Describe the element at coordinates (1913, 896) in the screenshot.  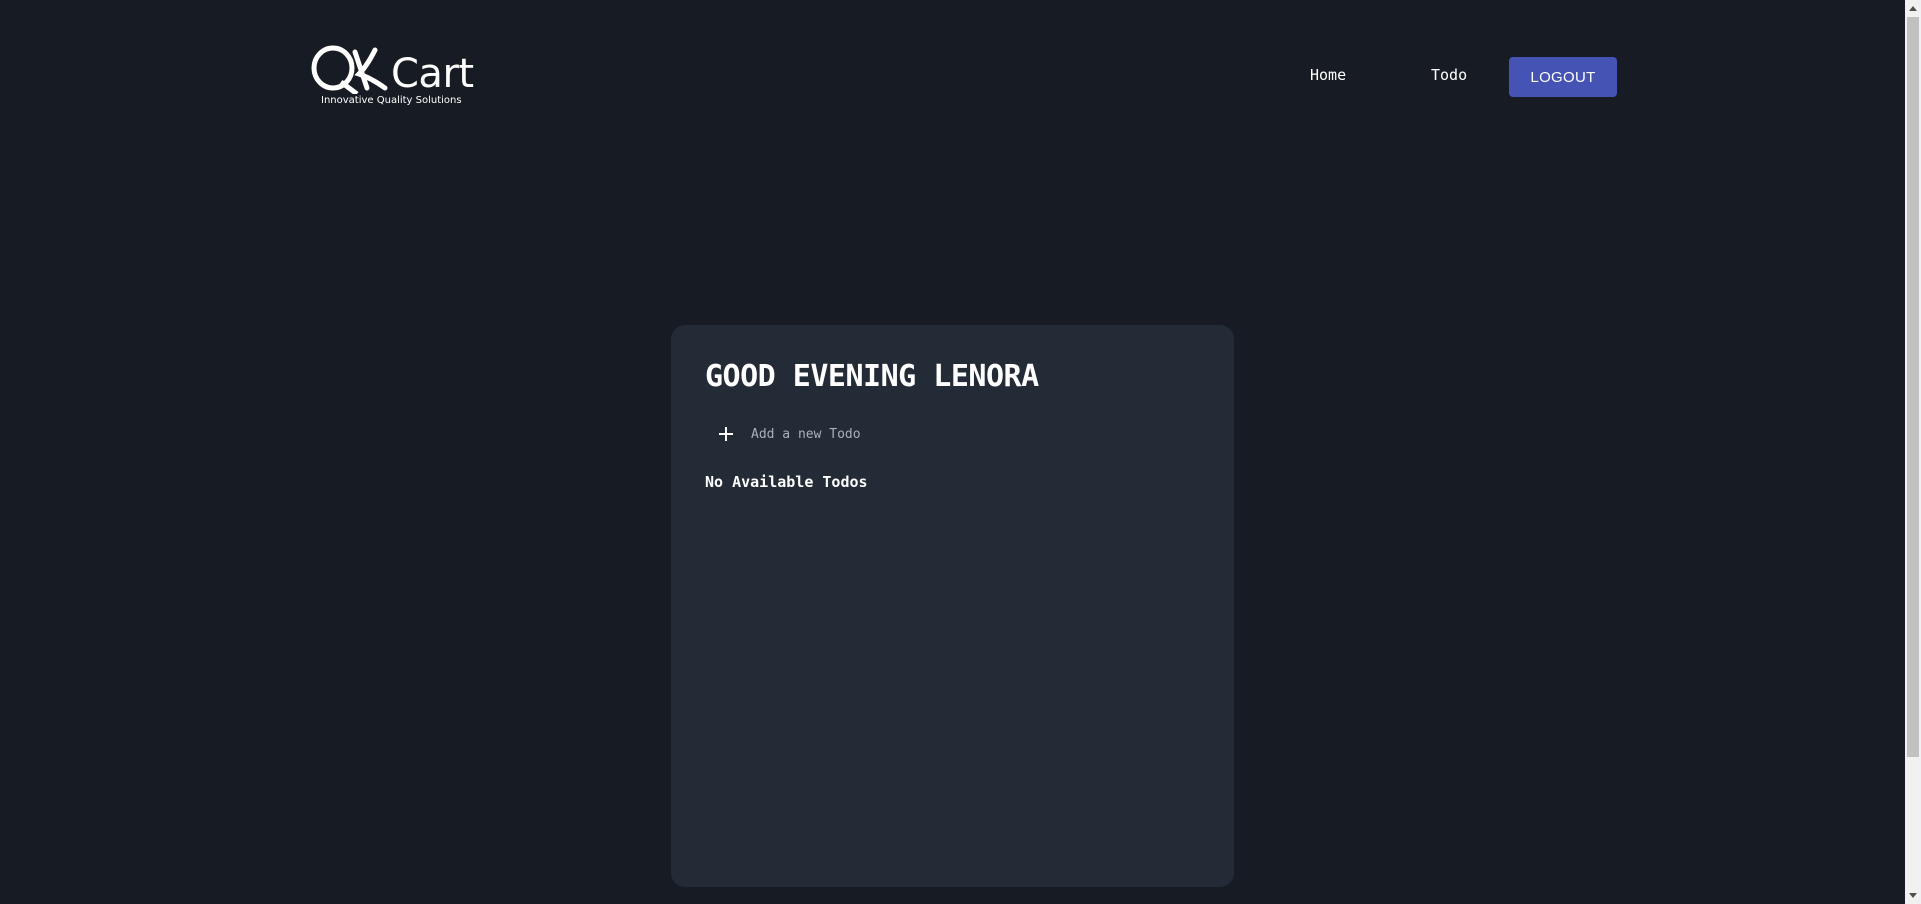
I see `scroll-down-arrow-icon` at that location.